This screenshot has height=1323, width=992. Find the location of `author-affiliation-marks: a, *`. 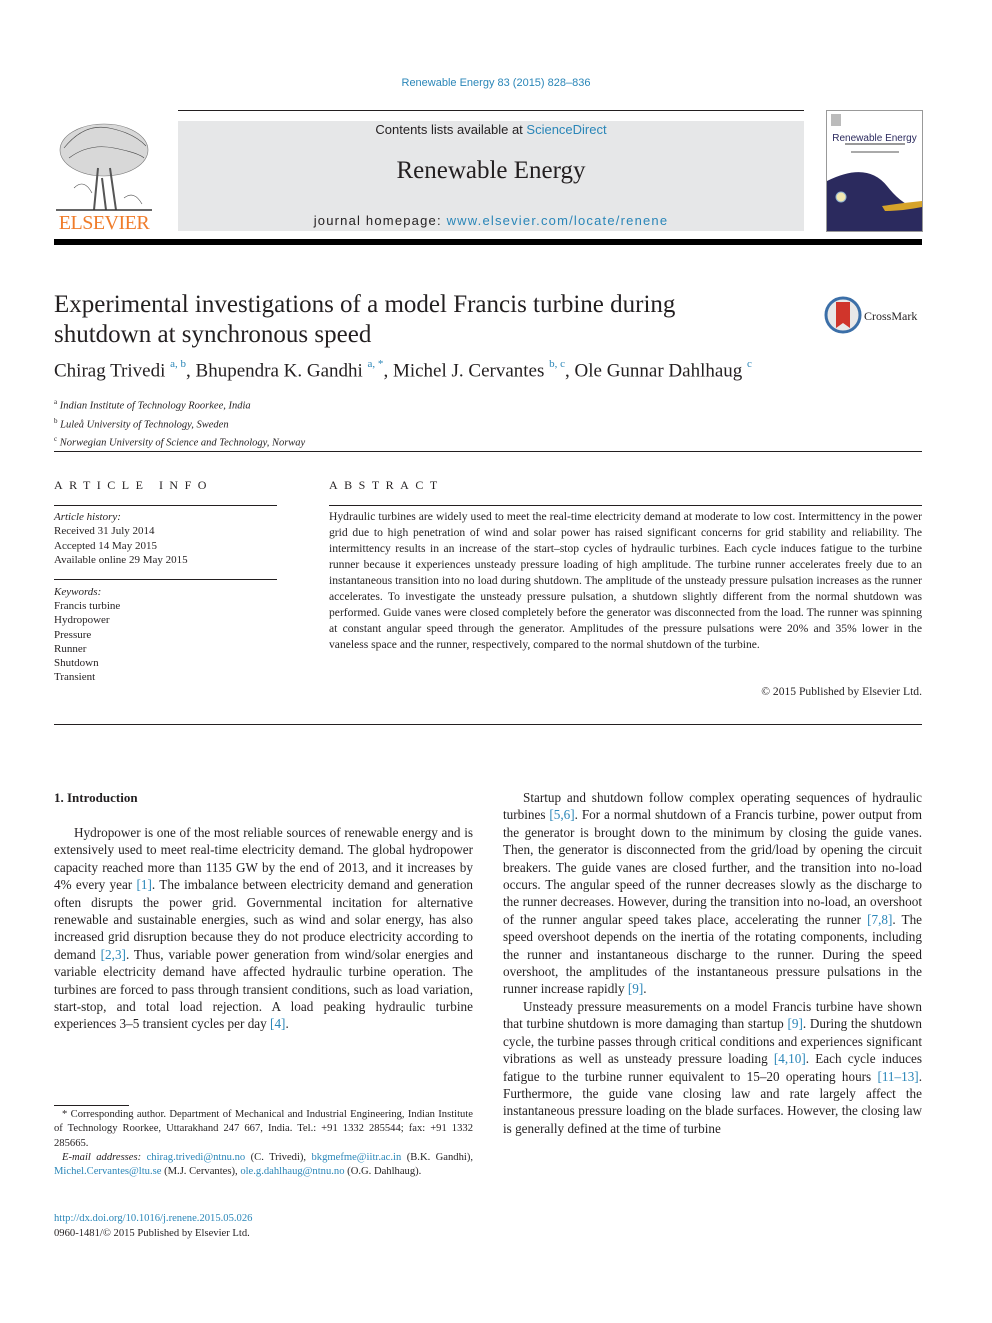

author-affiliation-marks: a, * is located at coordinates (376, 364).